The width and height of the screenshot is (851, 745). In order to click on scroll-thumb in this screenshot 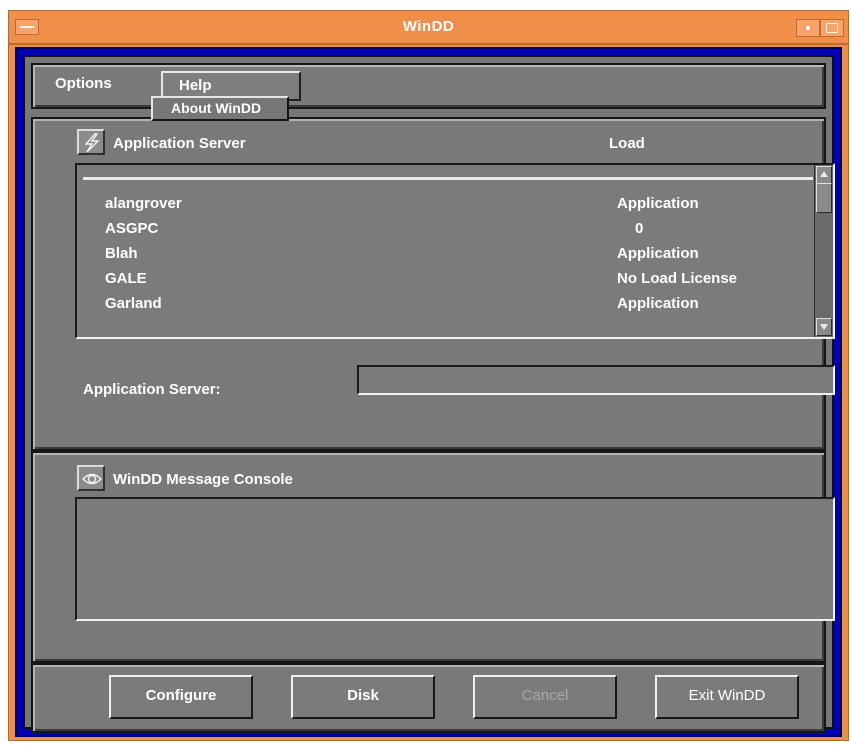, I will do `click(824, 198)`.